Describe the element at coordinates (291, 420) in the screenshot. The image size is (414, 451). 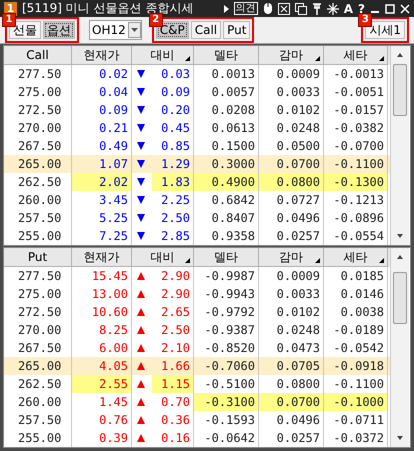
I see `gamma-cell: 0.0496` at that location.